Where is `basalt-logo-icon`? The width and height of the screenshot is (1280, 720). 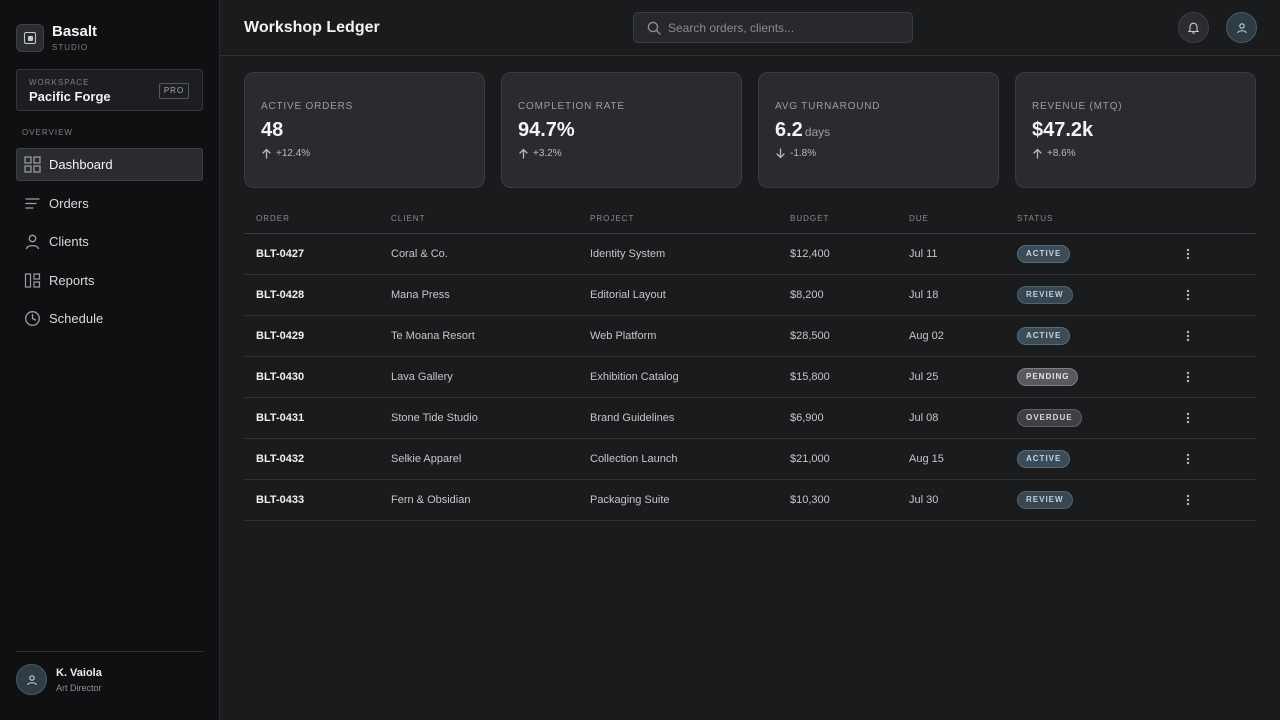
basalt-logo-icon is located at coordinates (30, 38).